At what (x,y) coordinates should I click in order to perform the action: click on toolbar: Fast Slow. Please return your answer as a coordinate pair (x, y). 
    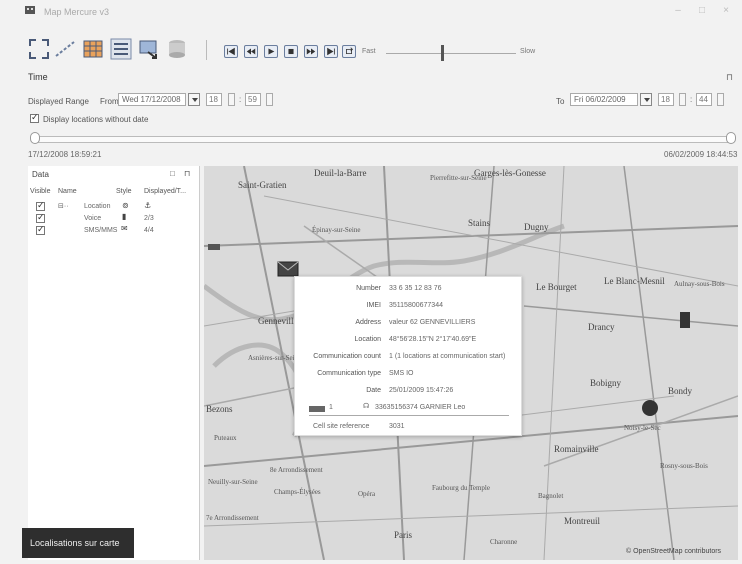
    Looking at the image, I should click on (371, 44).